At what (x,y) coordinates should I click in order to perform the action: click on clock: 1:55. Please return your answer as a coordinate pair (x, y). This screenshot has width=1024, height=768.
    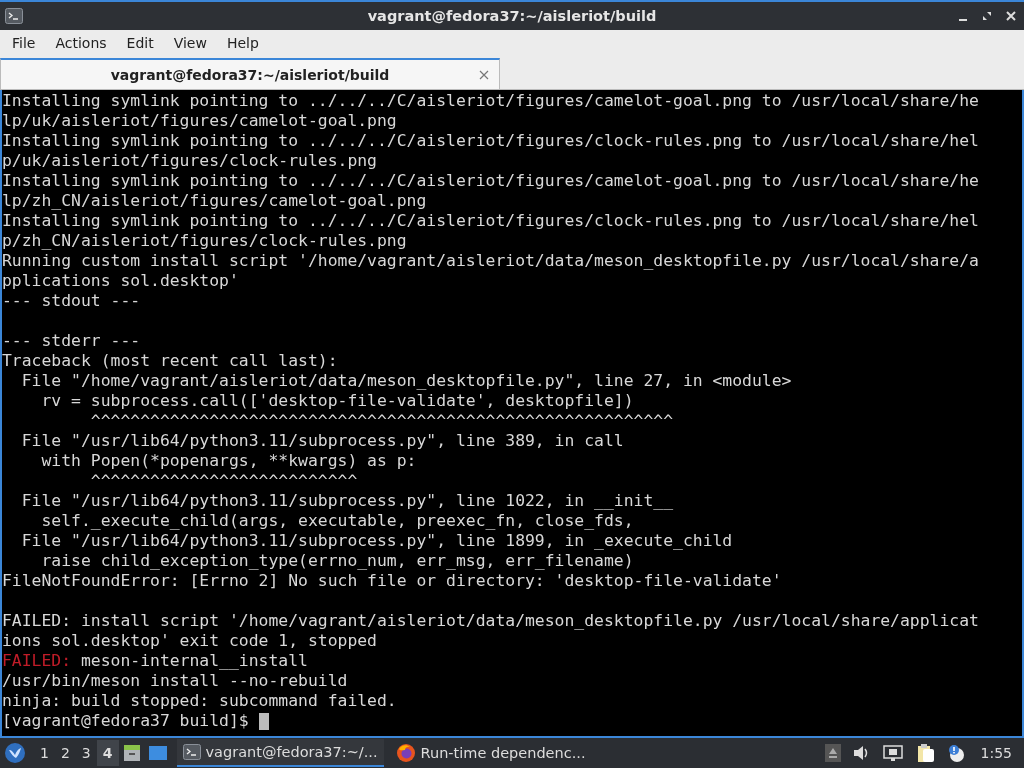
    Looking at the image, I should click on (996, 753).